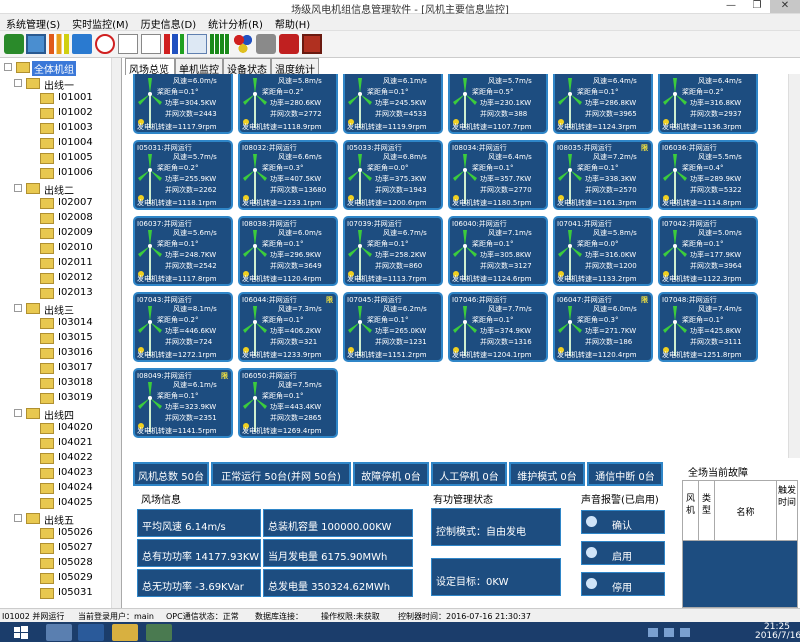 The height and width of the screenshot is (644, 800). What do you see at coordinates (71, 383) in the screenshot?
I see `tree-item: I03018` at bounding box center [71, 383].